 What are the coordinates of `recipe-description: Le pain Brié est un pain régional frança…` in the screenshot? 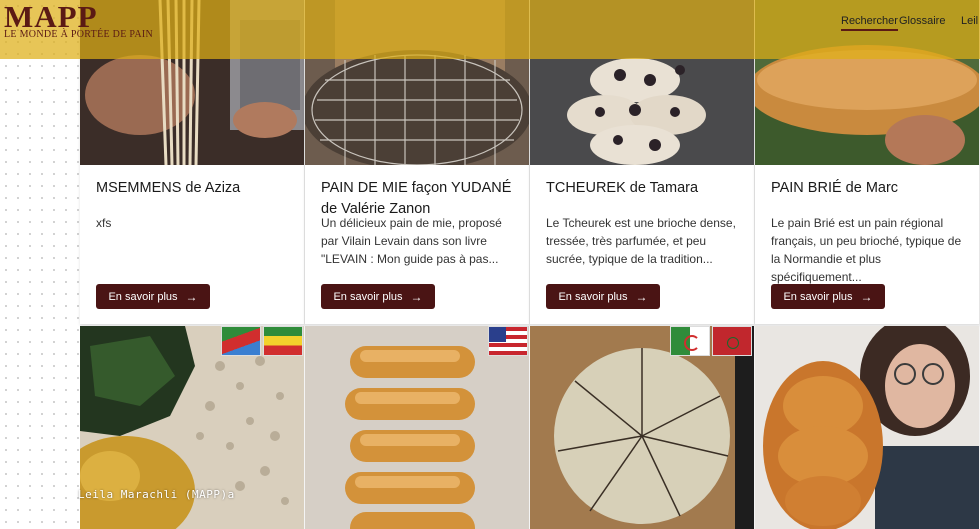 It's located at (866, 250).